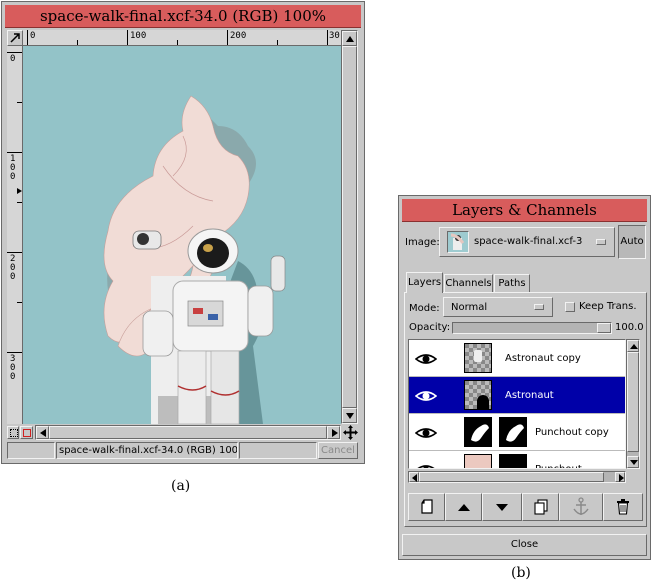 The image size is (651, 581). I want to click on cancel-label: Cancel, so click(338, 450).